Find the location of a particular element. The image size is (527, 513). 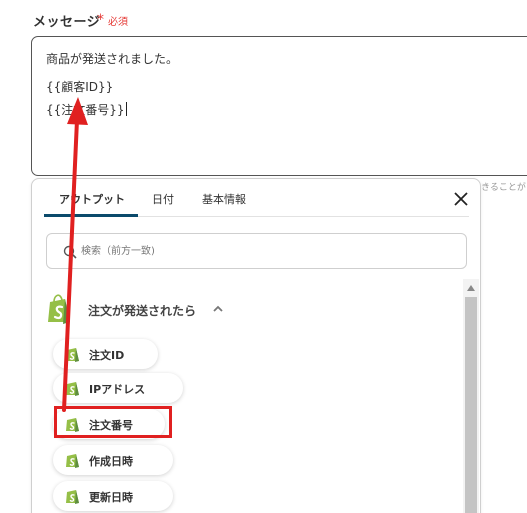

search-input is located at coordinates (266, 251).